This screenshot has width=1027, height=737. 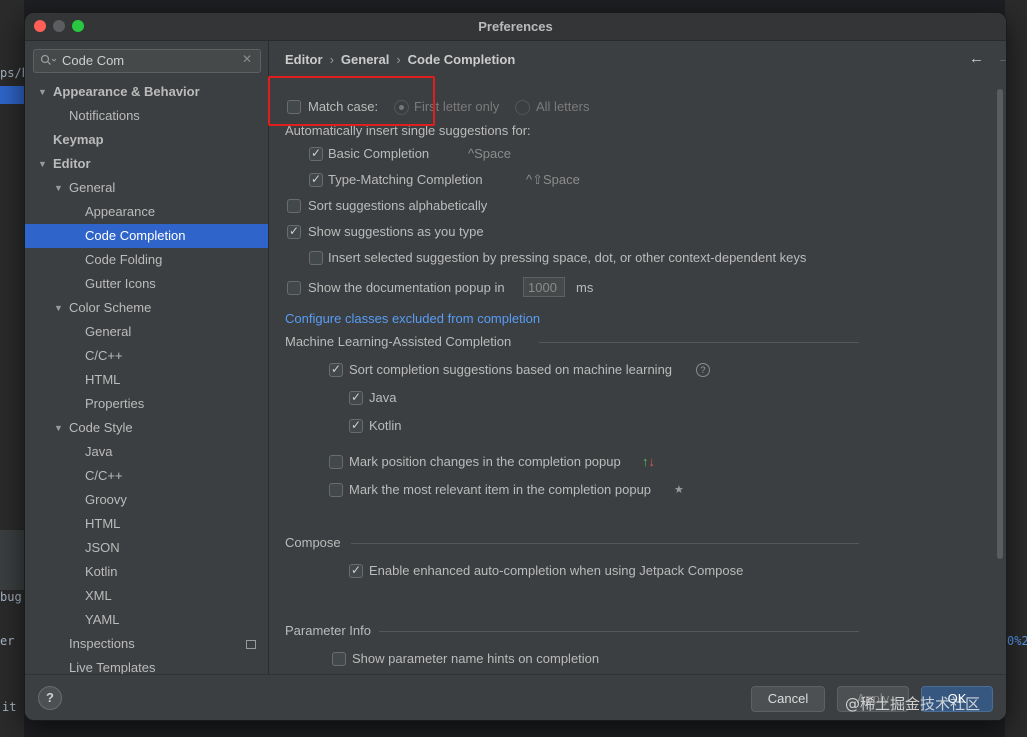 I want to click on ml-sort-checkbox, so click(x=336, y=369).